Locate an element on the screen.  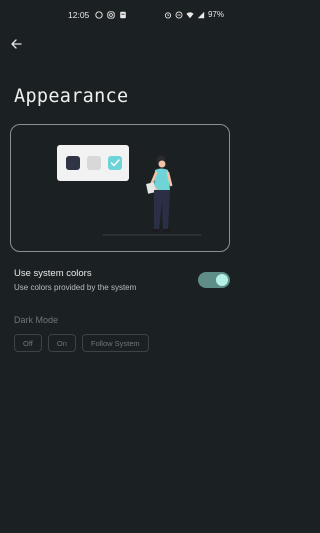
appearance-illustration is located at coordinates (129, 190).